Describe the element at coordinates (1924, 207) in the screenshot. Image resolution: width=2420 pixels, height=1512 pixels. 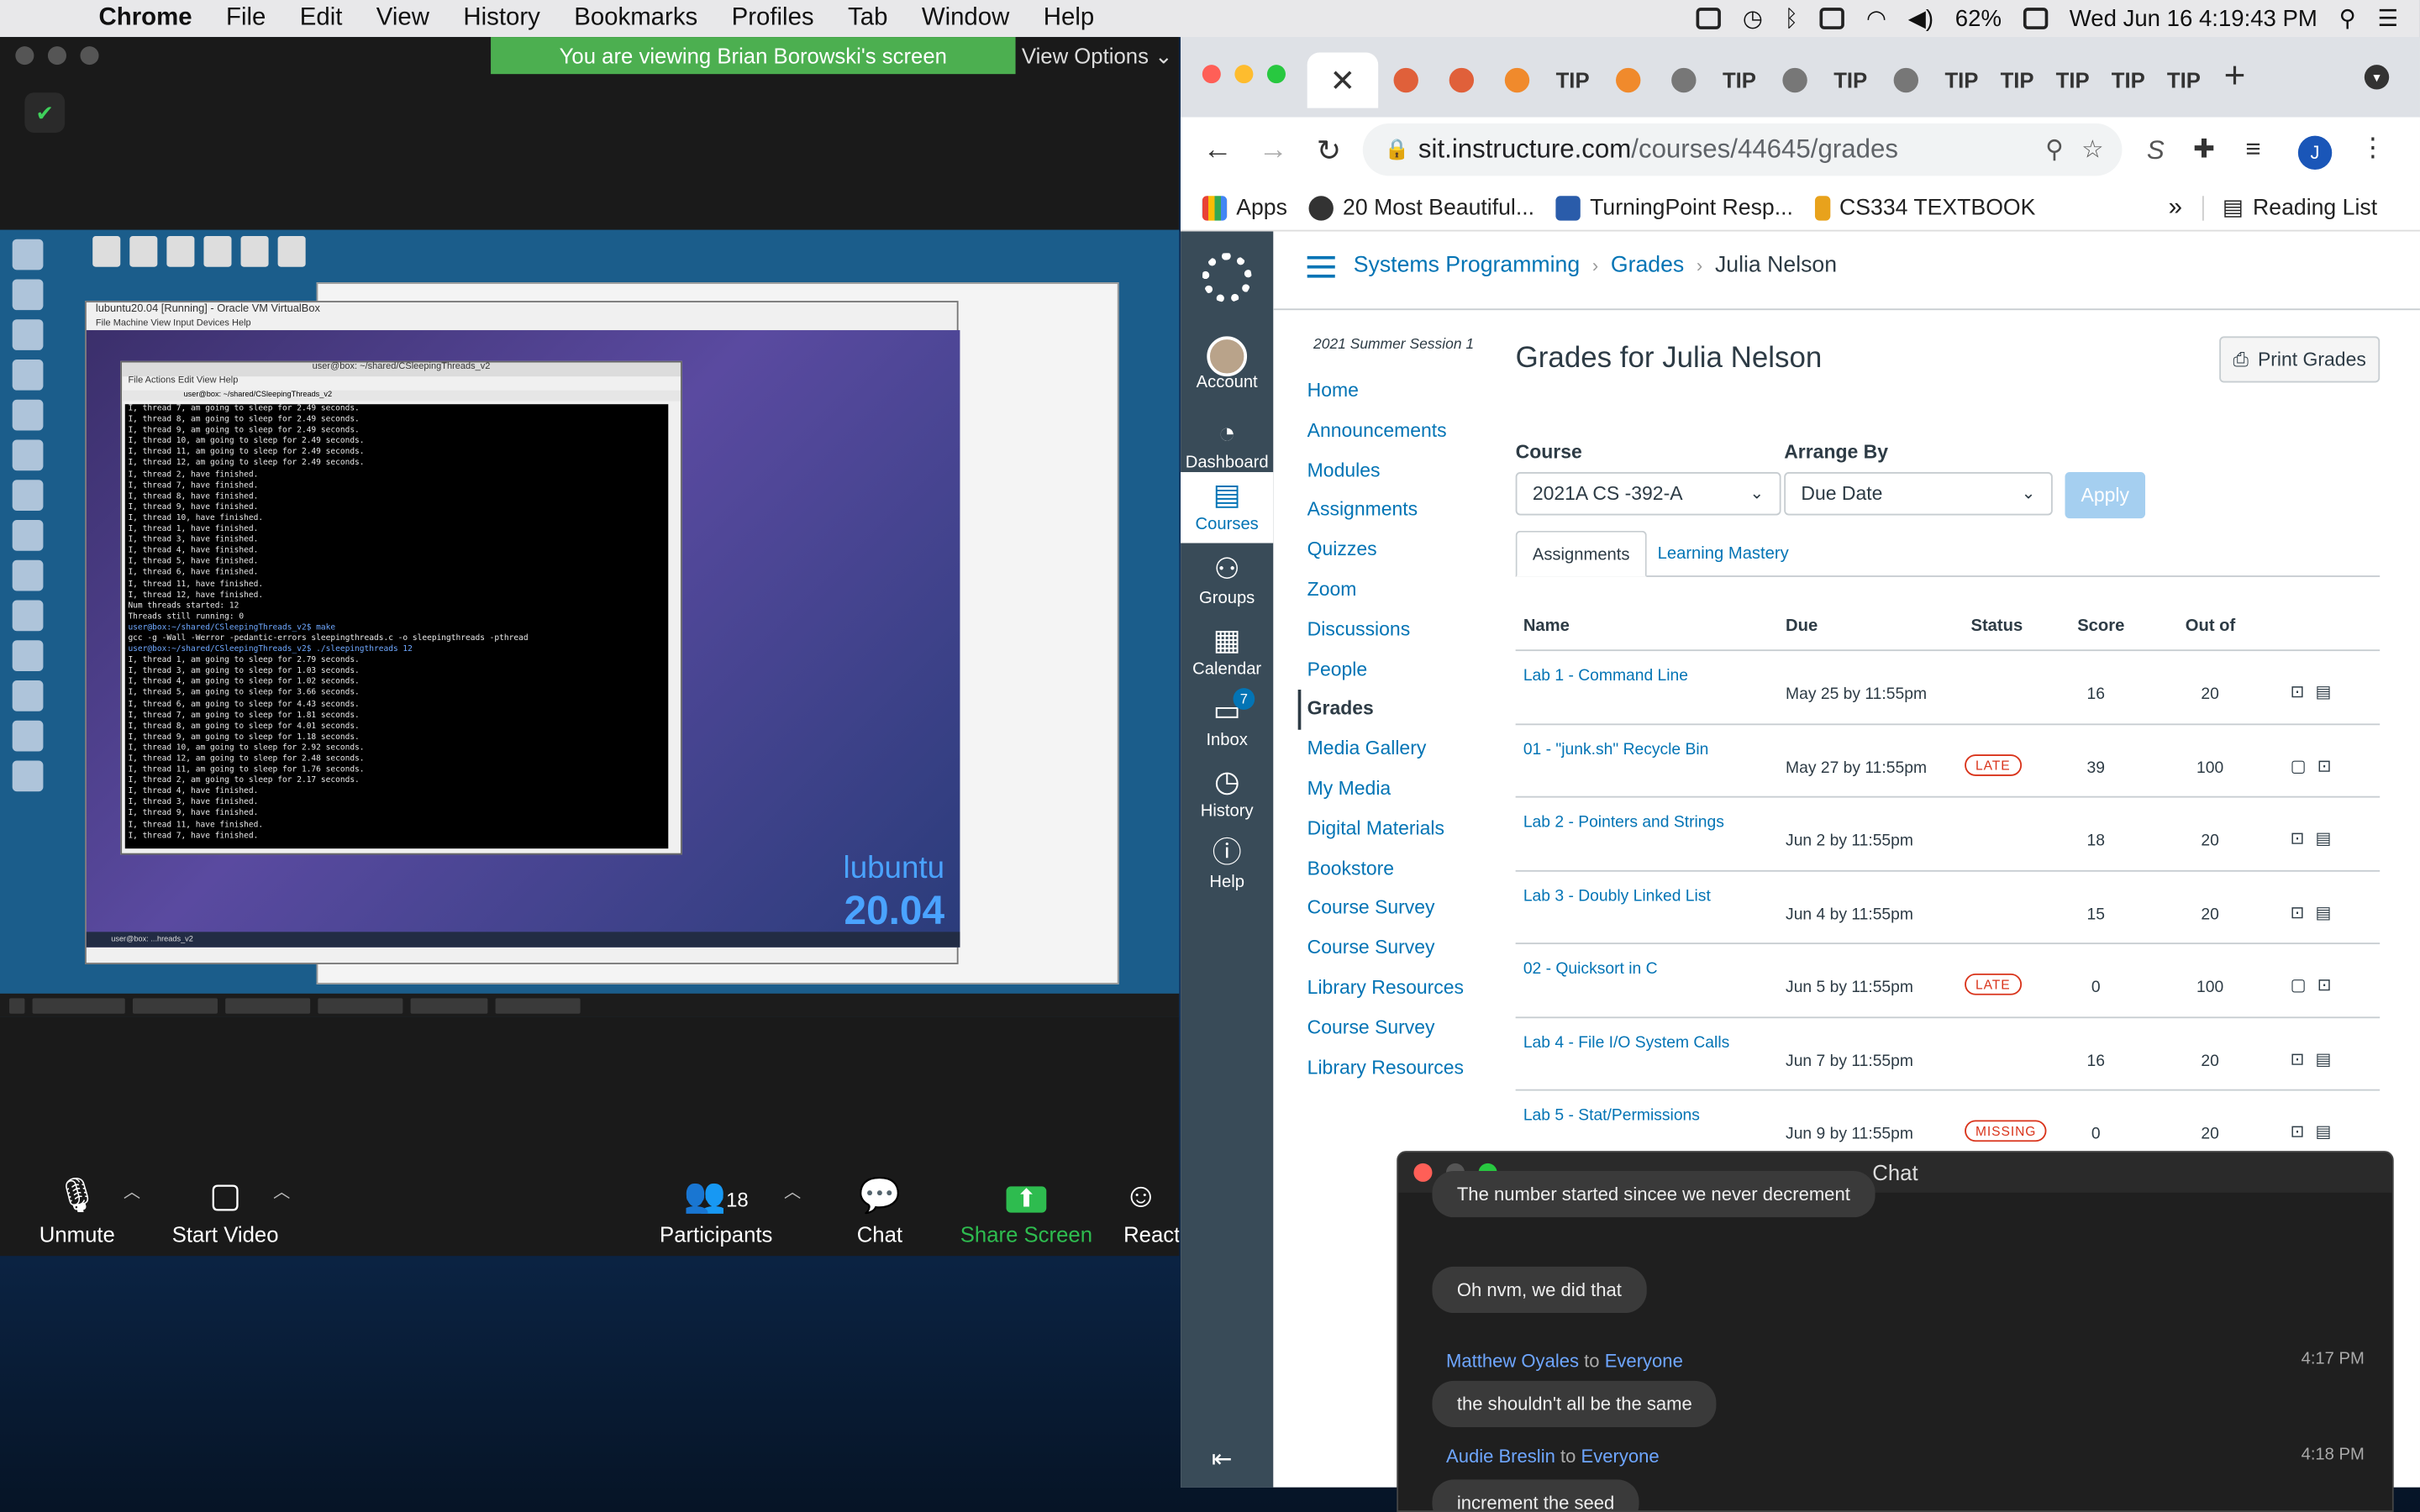
I see `bookmark-item: CS334 TEXTBOOK` at that location.